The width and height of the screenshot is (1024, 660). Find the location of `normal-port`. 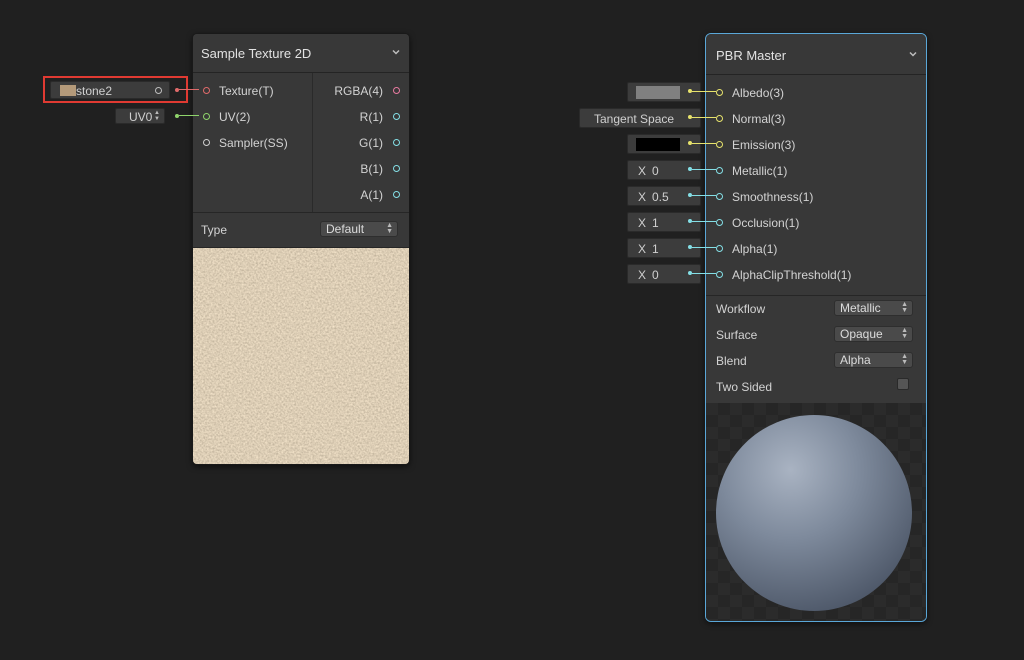

normal-port is located at coordinates (719, 118).